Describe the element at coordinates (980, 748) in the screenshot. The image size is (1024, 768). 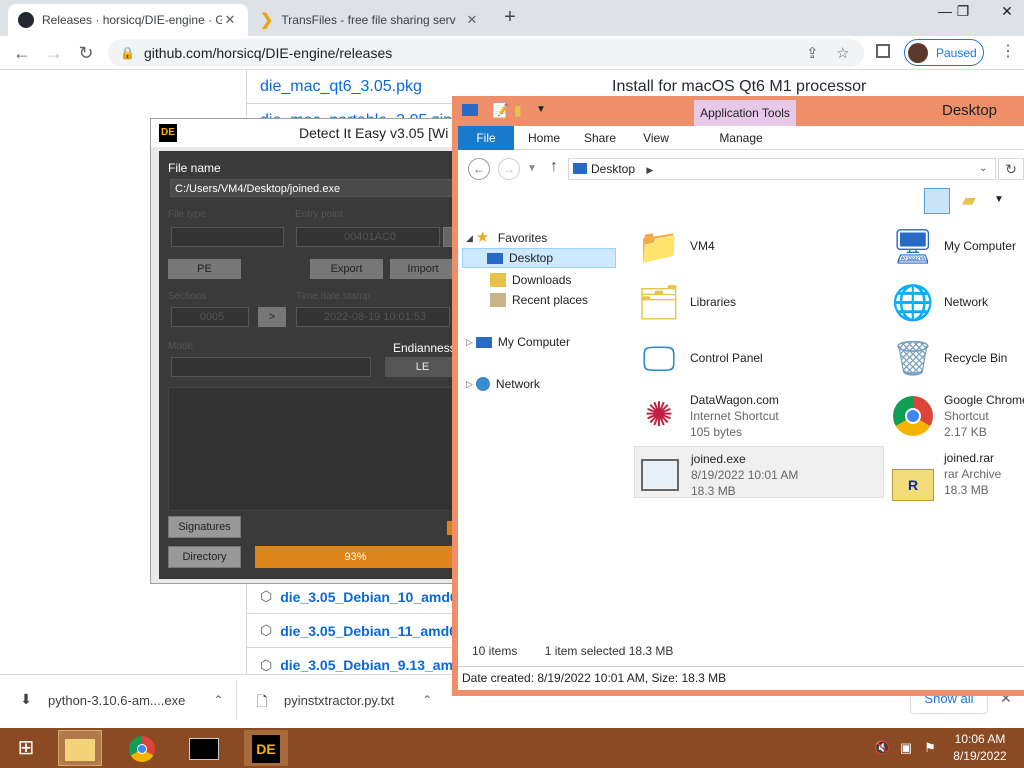
I see `taskbar-clock: 10:06 AM 8/19/2022` at that location.